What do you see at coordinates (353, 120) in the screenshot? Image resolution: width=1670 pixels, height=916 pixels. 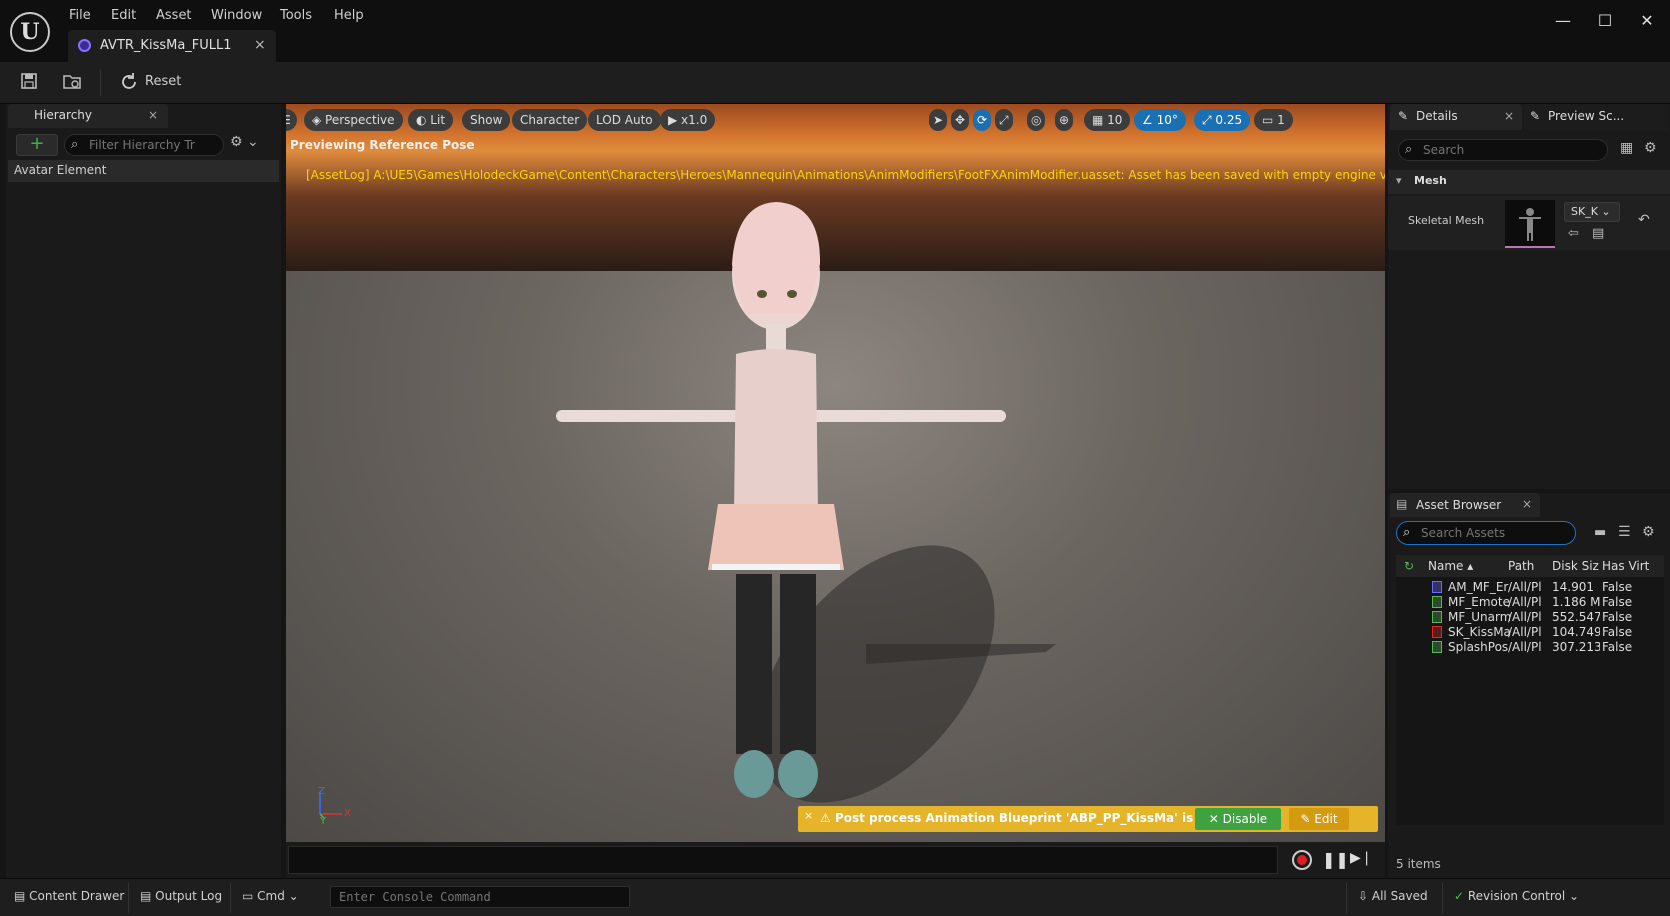 I see `perspective-button: ◈ Perspective` at bounding box center [353, 120].